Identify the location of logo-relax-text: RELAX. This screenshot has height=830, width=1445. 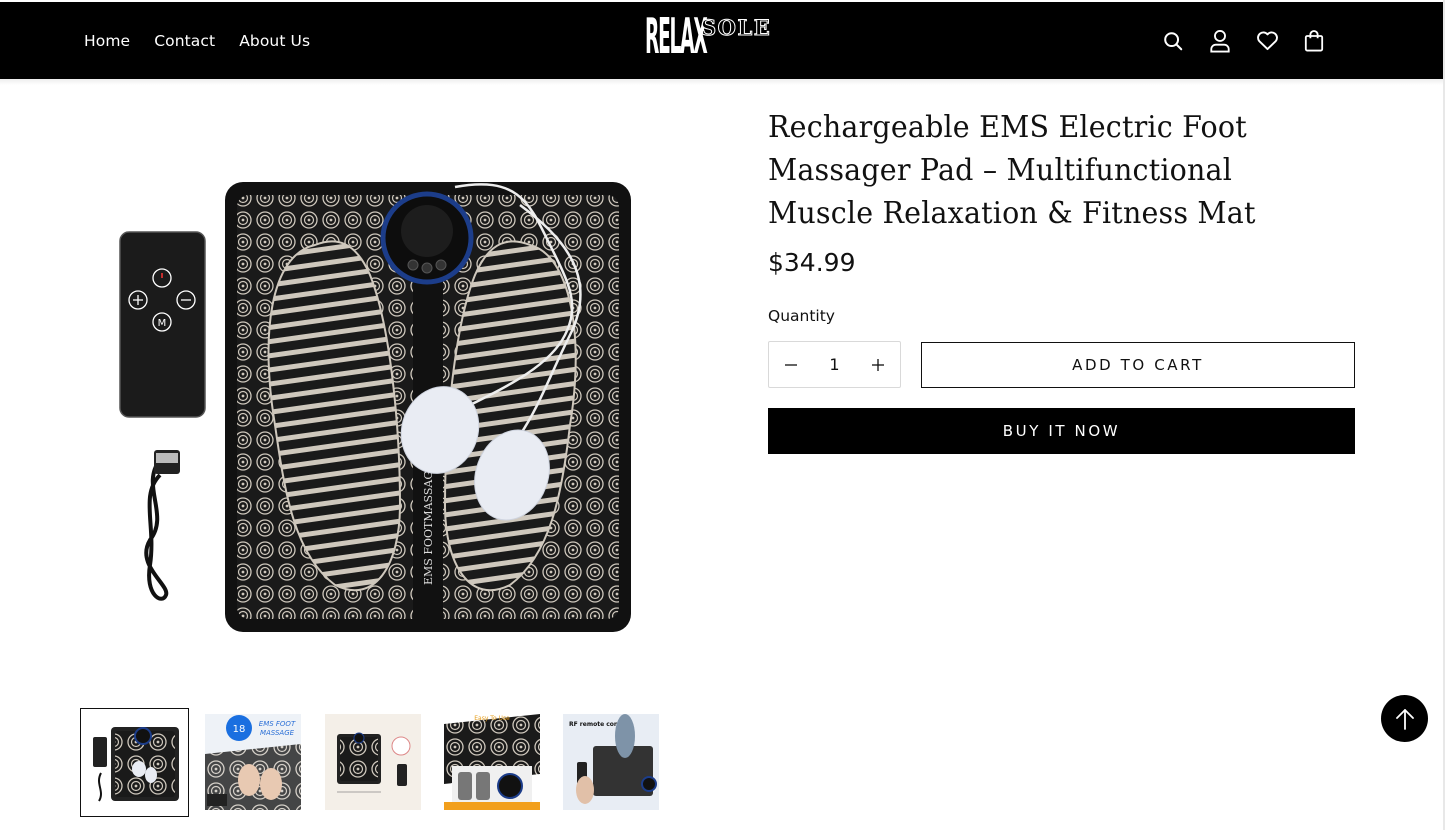
(676, 37).